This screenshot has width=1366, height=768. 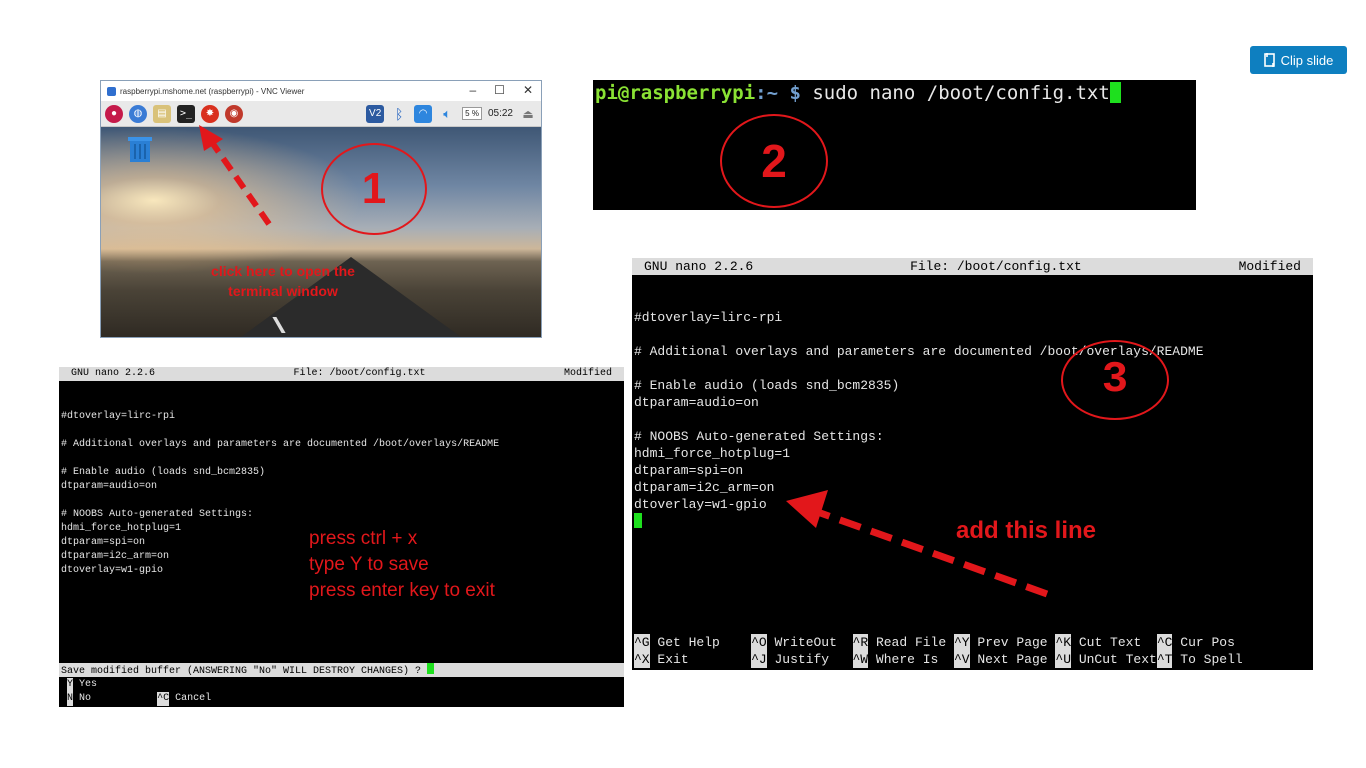 What do you see at coordinates (1269, 60) in the screenshot?
I see `clip-icon` at bounding box center [1269, 60].